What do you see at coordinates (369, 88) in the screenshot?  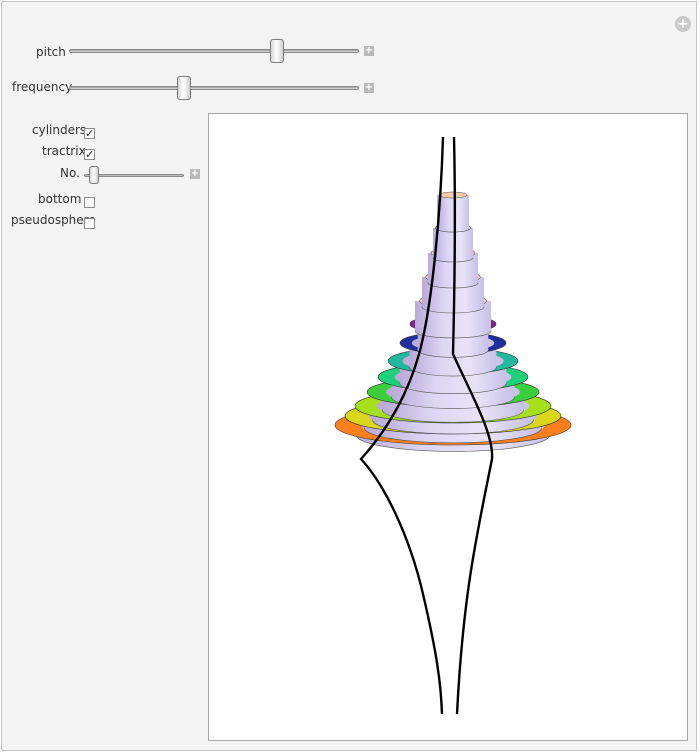 I see `frequency-plus-icon: +` at bounding box center [369, 88].